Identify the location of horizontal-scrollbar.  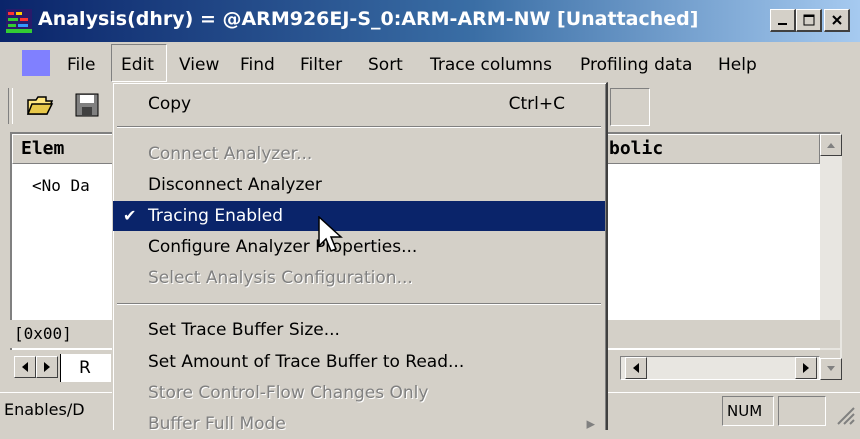
(720, 368).